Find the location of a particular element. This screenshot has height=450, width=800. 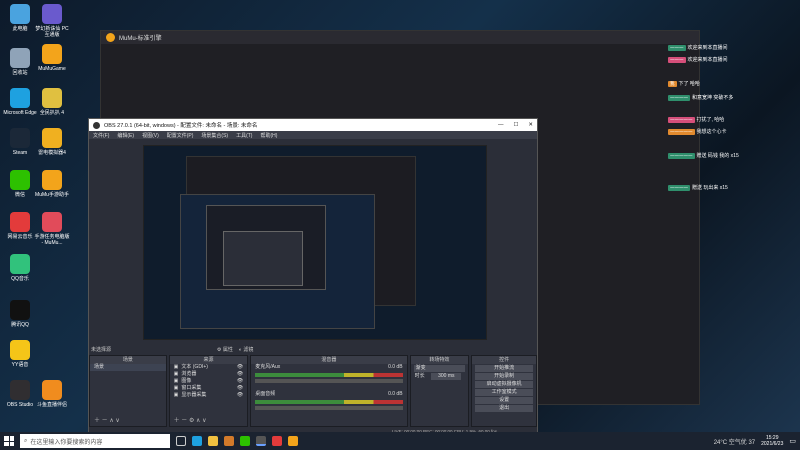

desktop-icon: 网易云音乐 is located at coordinates (20, 226).